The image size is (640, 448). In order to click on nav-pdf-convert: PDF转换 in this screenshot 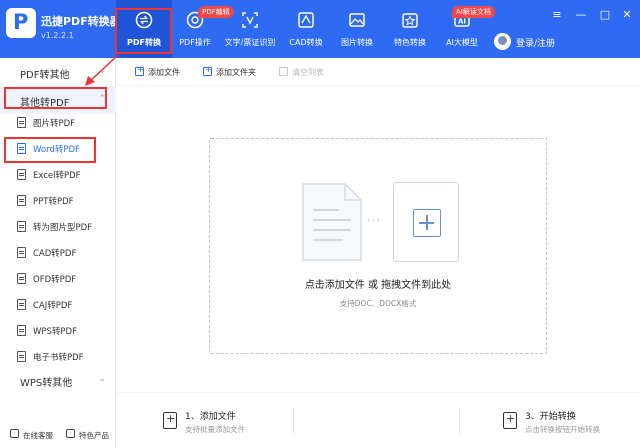, I will do `click(144, 29)`.